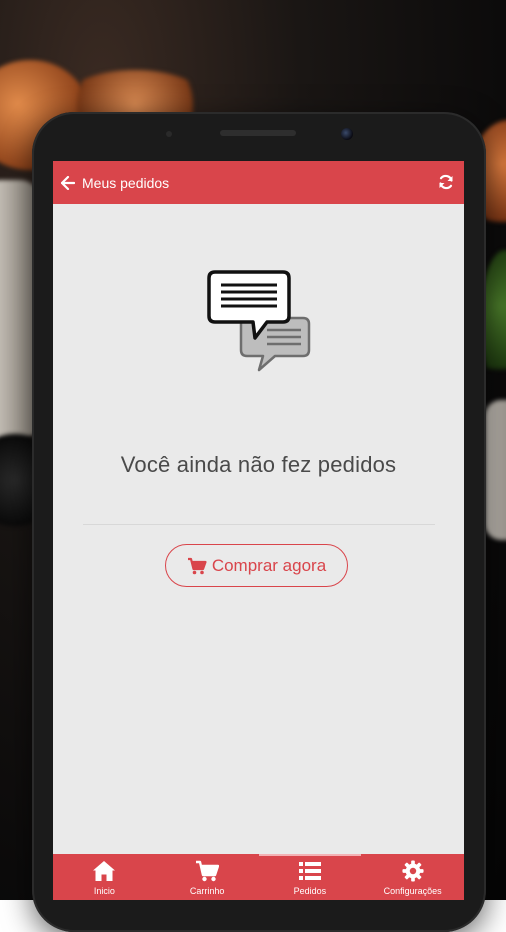 The width and height of the screenshot is (506, 932). What do you see at coordinates (258, 182) in the screenshot?
I see `app-header: Meus pedidos` at bounding box center [258, 182].